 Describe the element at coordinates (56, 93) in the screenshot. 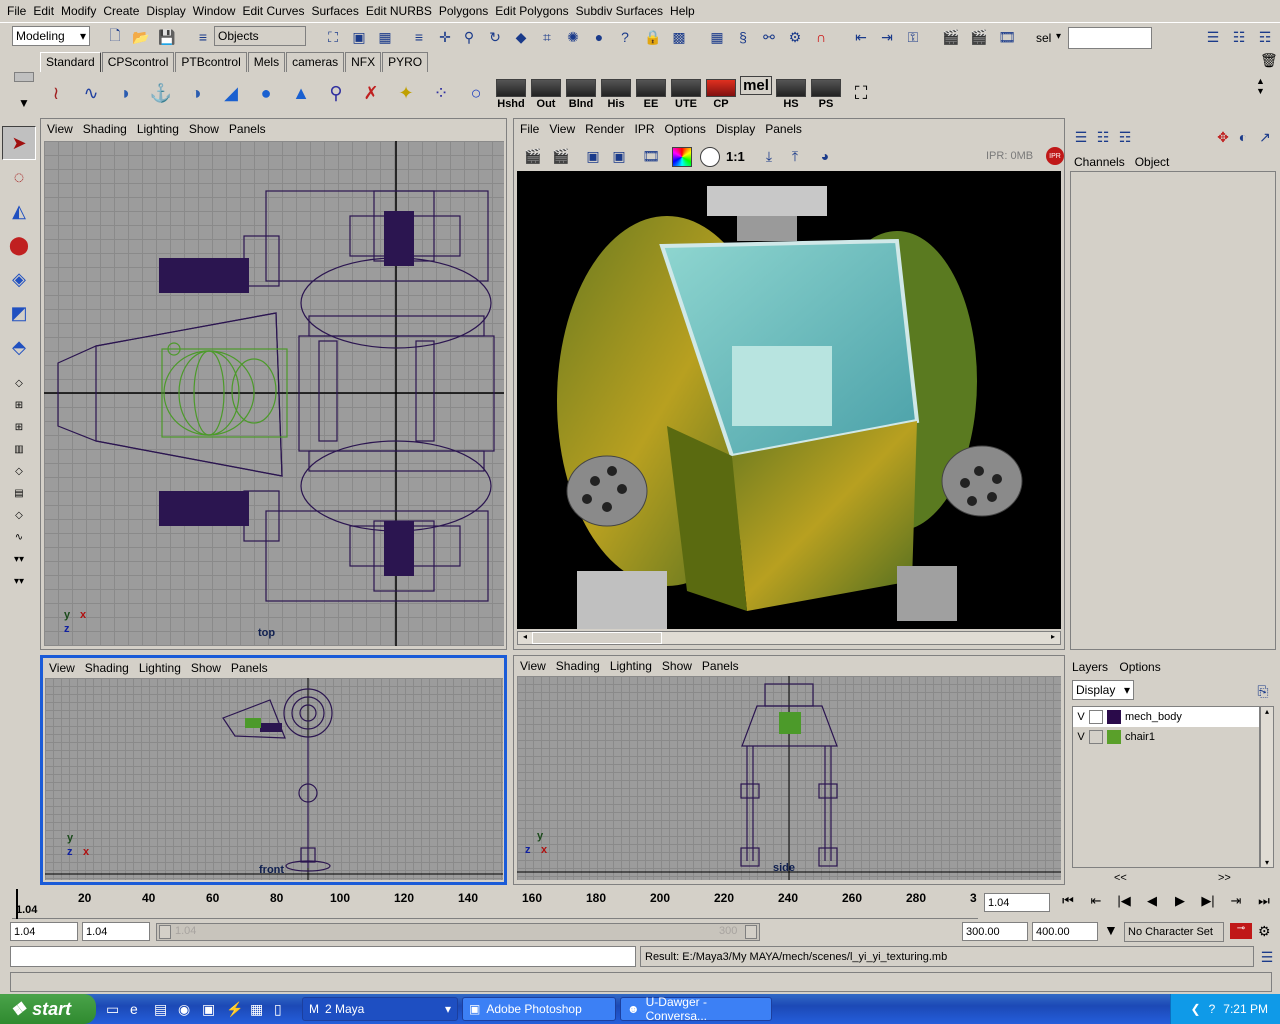

I see `cv-curve-icon: ≀` at that location.